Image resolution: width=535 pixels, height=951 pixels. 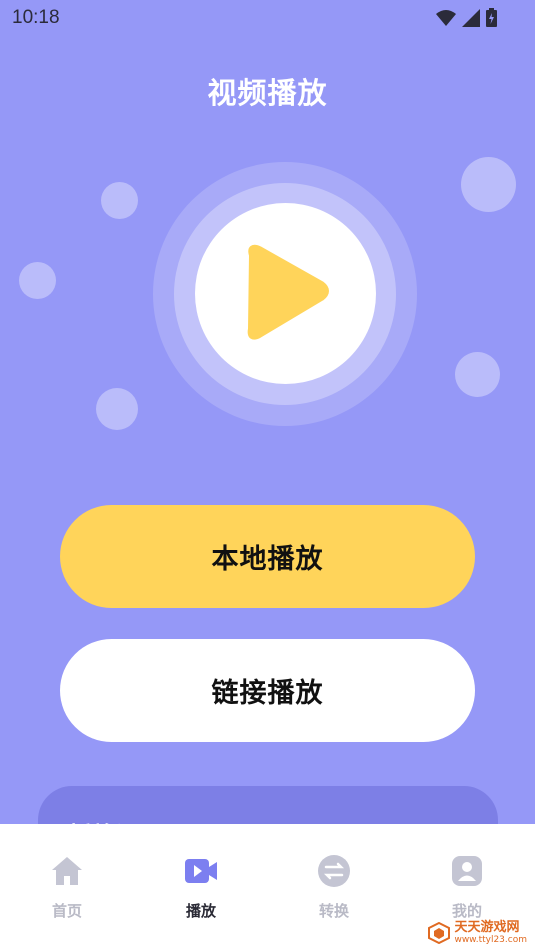 I want to click on tab-label-convert: 转换, so click(x=333, y=911).